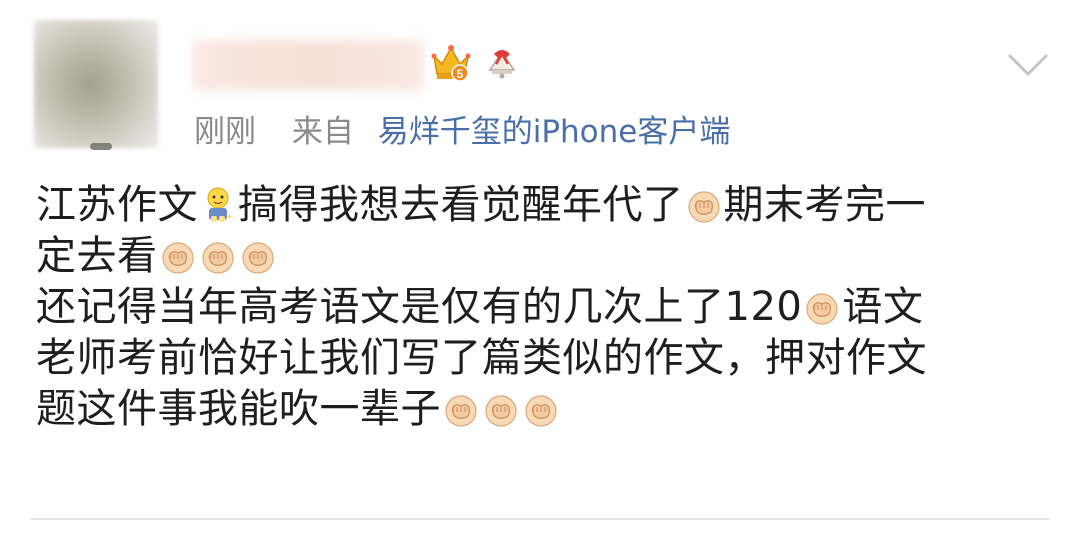 This screenshot has width=1080, height=534. Describe the element at coordinates (225, 132) in the screenshot. I see `post-time: 刚刚` at that location.